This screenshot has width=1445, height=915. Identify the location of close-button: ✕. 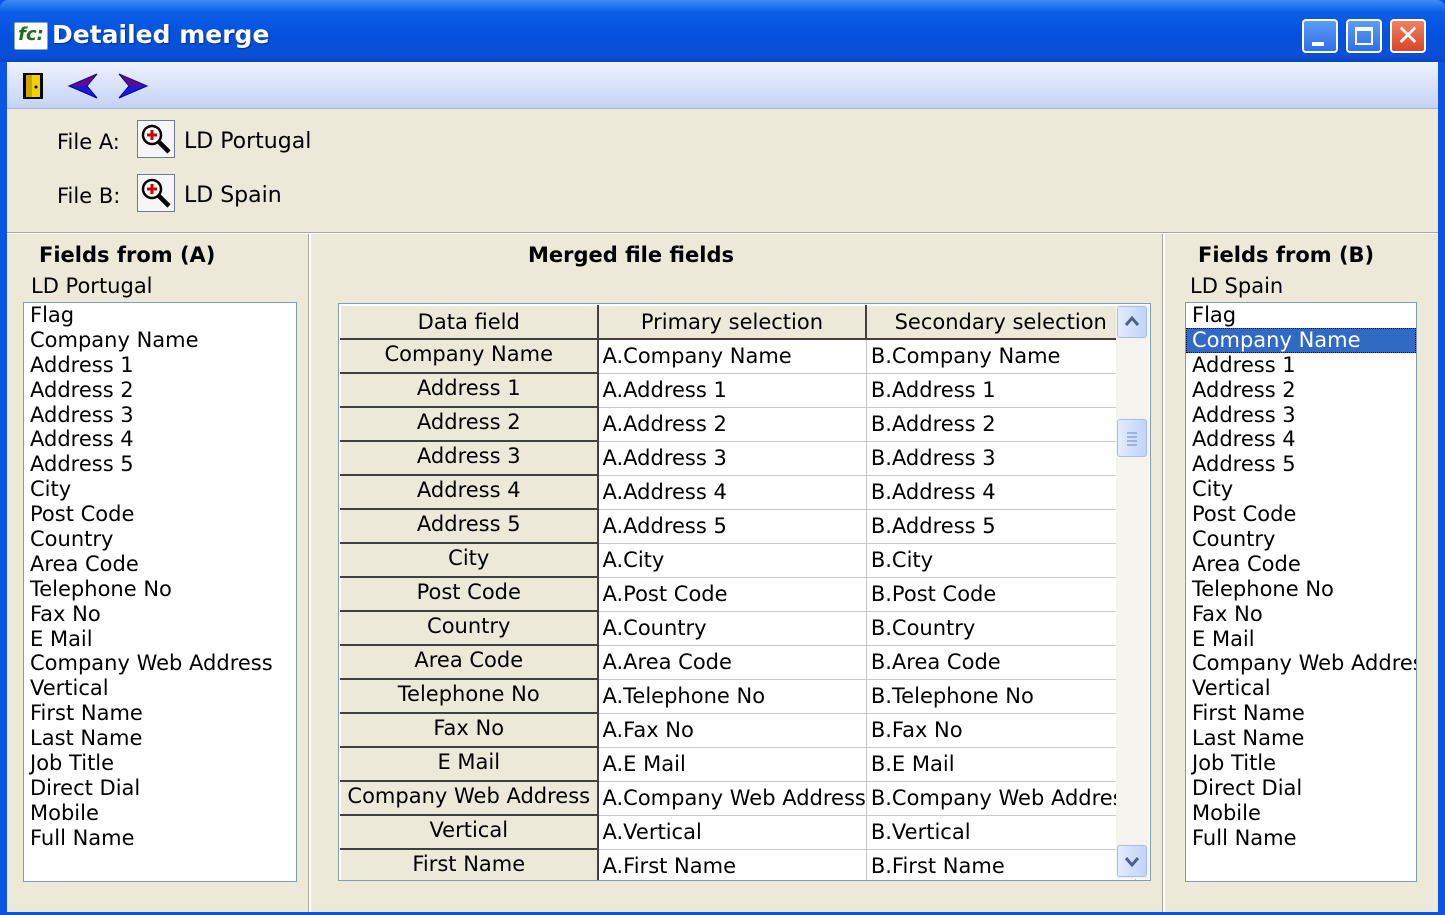
(1408, 36).